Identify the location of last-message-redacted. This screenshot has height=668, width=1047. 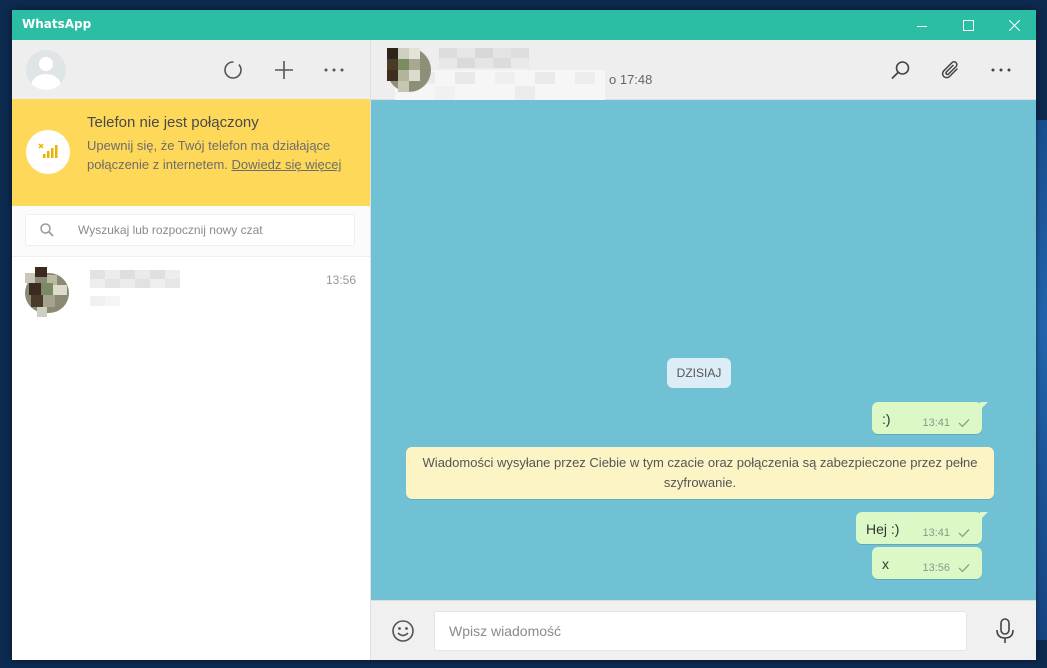
(105, 301).